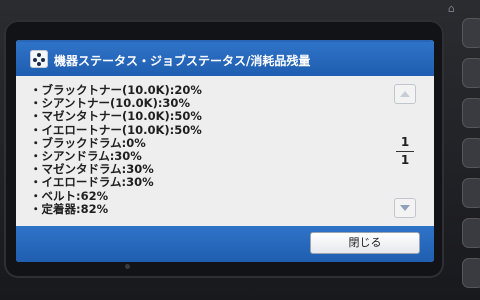 The width and height of the screenshot is (480, 300). Describe the element at coordinates (405, 160) in the screenshot. I see `page-total: 1` at that location.